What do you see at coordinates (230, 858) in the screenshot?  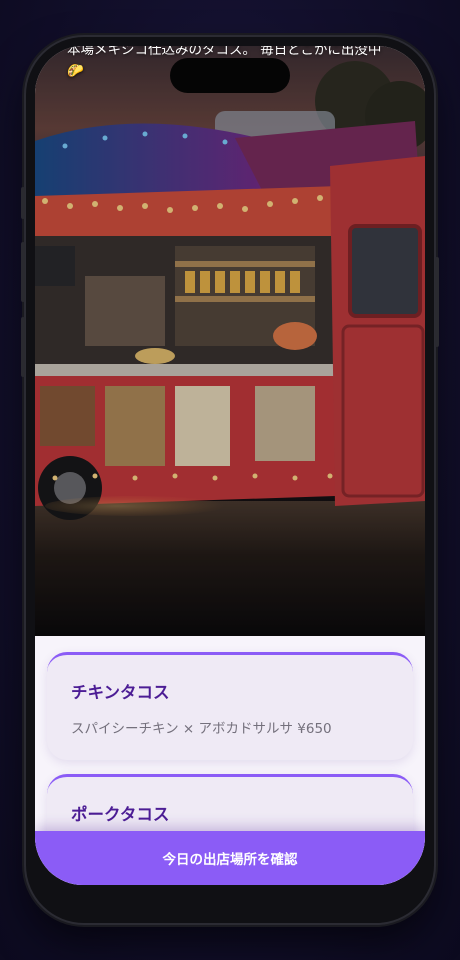 I see `check-location-button: 今日の出店場所を確認` at bounding box center [230, 858].